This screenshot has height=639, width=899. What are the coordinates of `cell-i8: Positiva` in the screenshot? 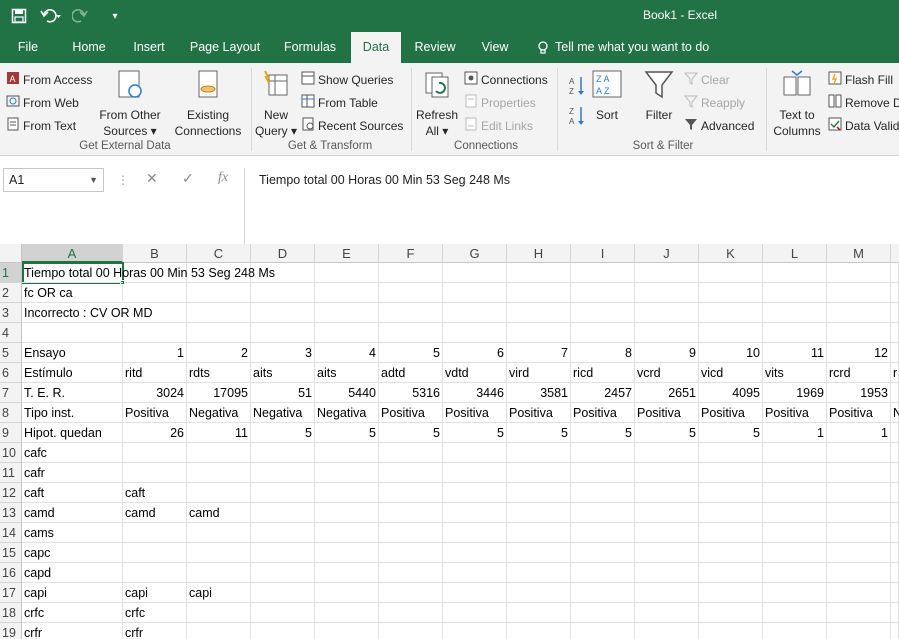 It's located at (603, 413).